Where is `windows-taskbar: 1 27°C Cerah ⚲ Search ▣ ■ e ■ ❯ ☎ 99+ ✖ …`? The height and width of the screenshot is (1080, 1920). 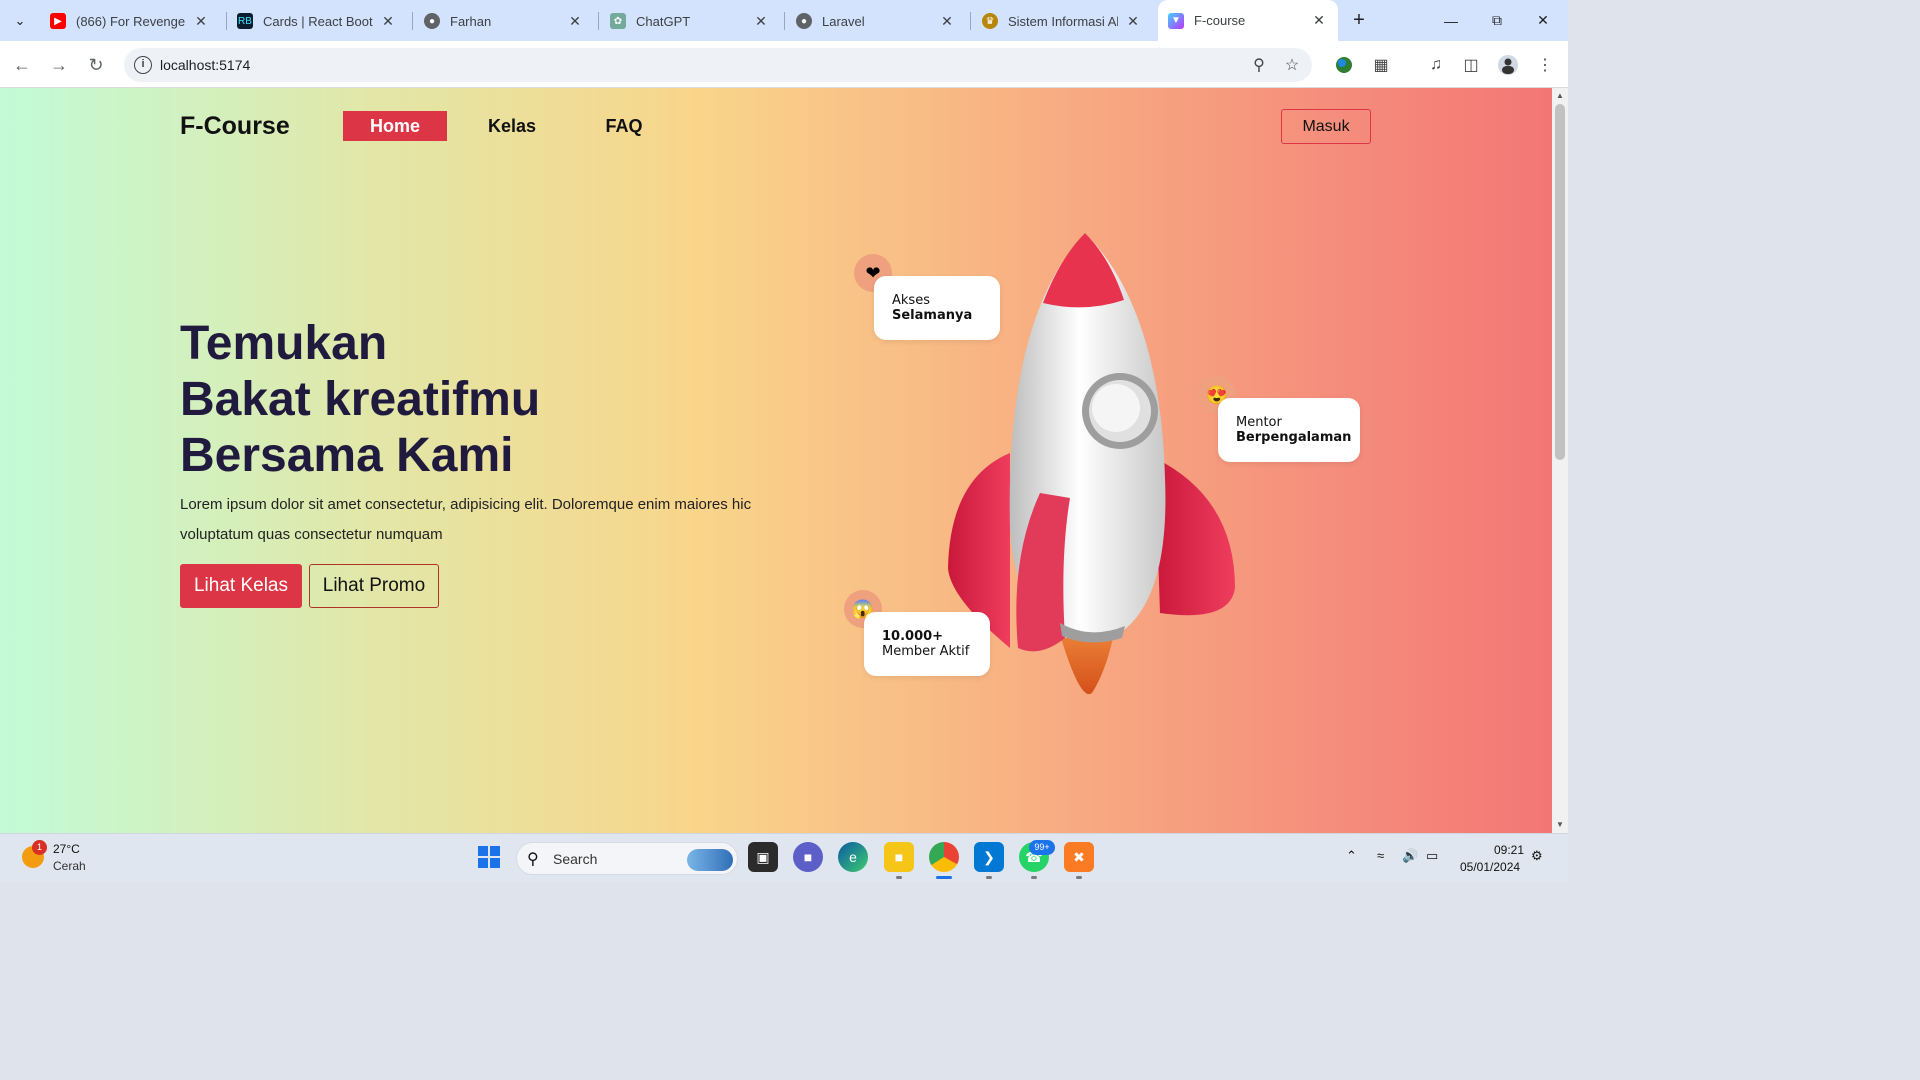 windows-taskbar: 1 27°C Cerah ⚲ Search ▣ ■ e ■ ❯ ☎ 99+ ✖ … is located at coordinates (784, 857).